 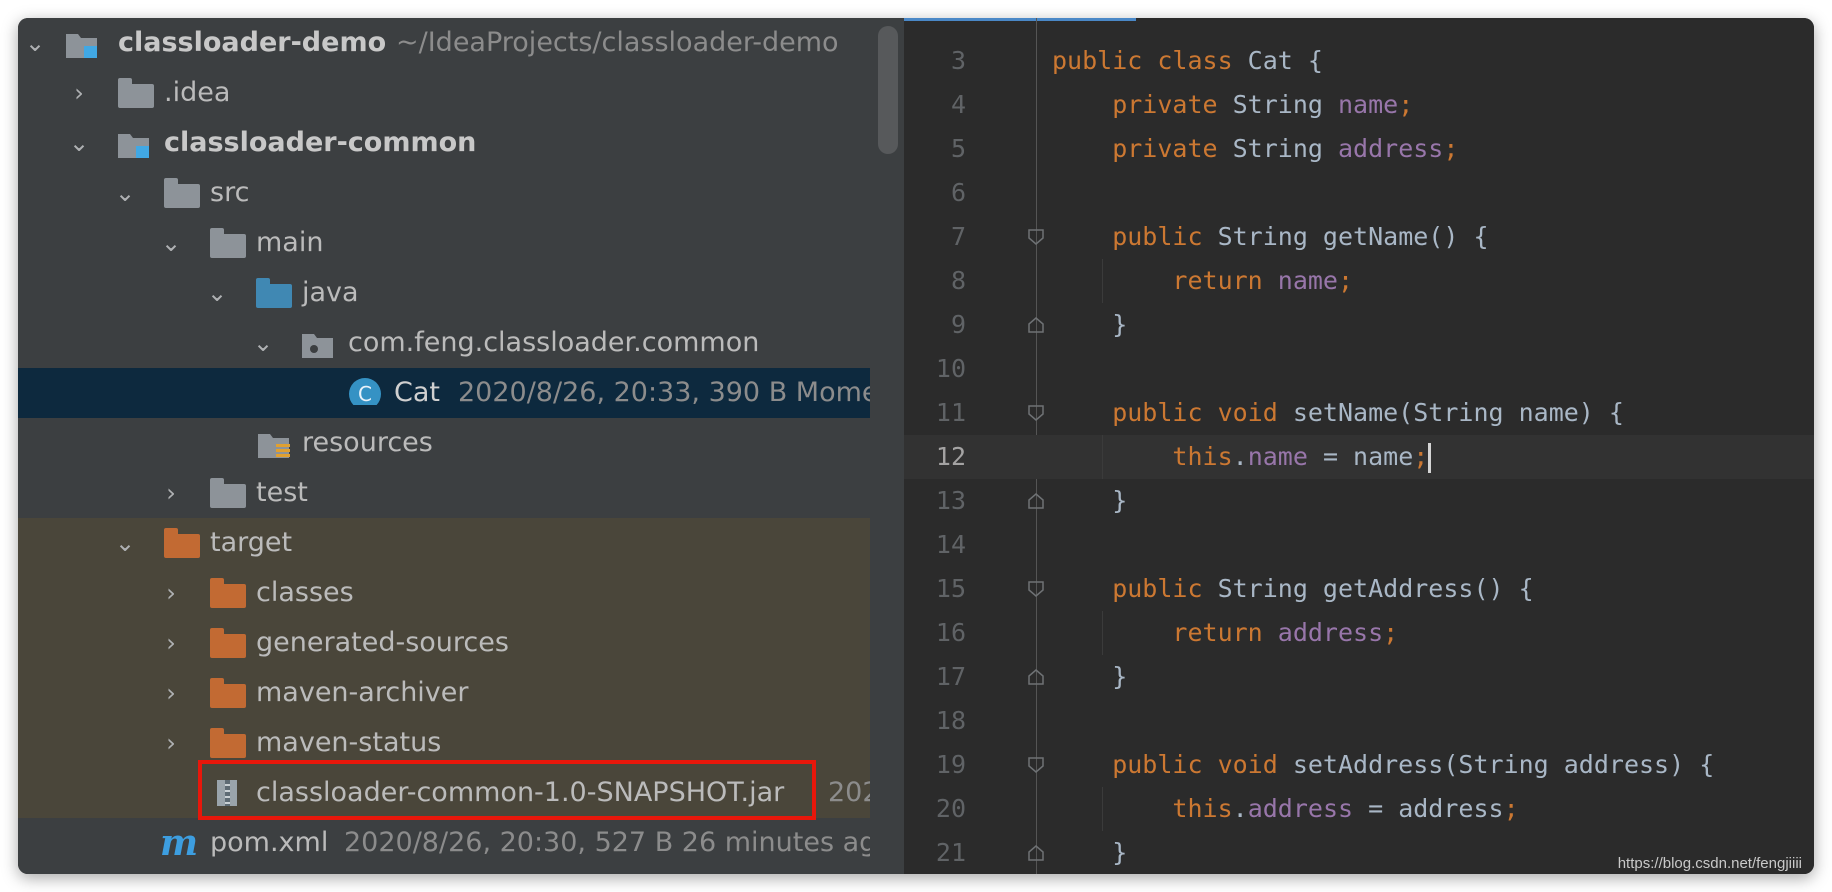 What do you see at coordinates (935, 281) in the screenshot?
I see `line-number: 8` at bounding box center [935, 281].